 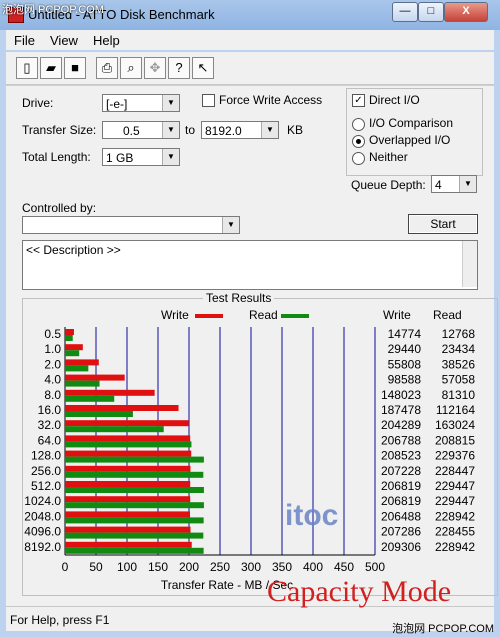 I want to click on y-tick-label: 8.0, so click(x=52, y=395).